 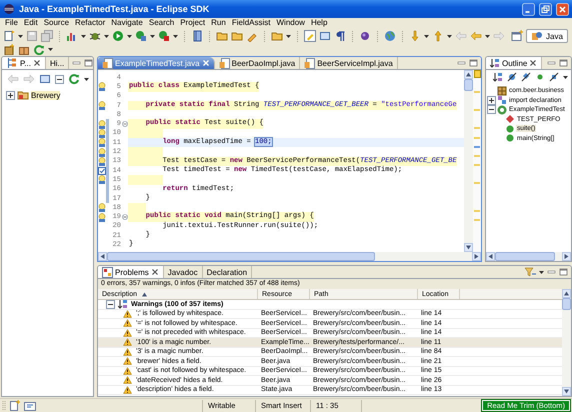 What do you see at coordinates (512, 77) in the screenshot?
I see `hide-fields-icon` at bounding box center [512, 77].